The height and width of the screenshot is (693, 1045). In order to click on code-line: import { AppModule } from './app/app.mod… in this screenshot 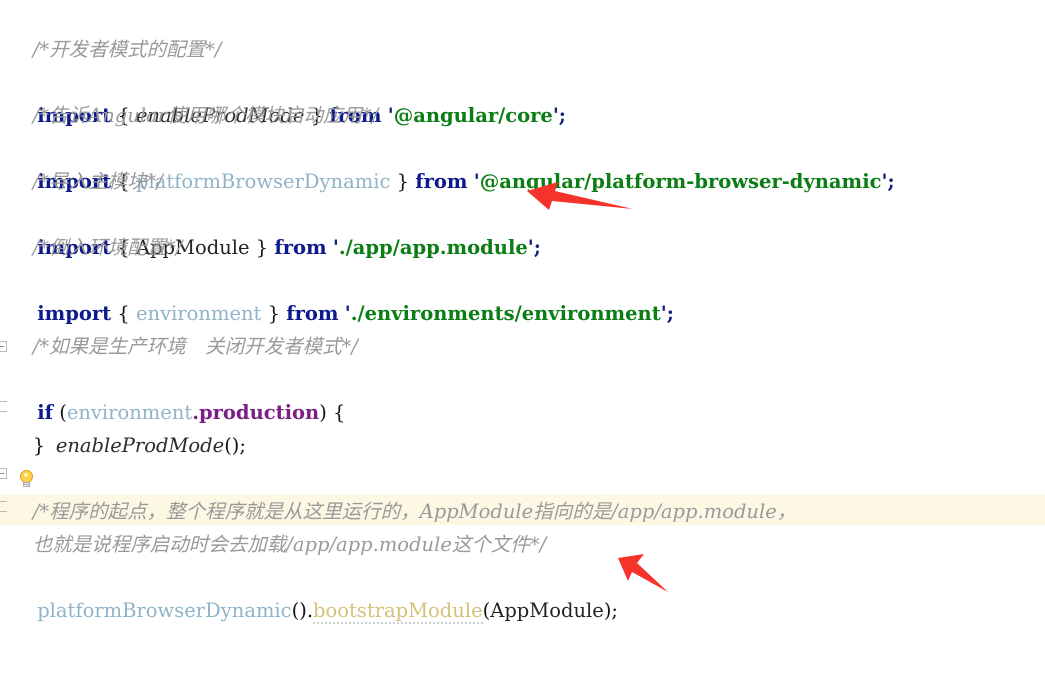, I will do `click(522, 212)`.